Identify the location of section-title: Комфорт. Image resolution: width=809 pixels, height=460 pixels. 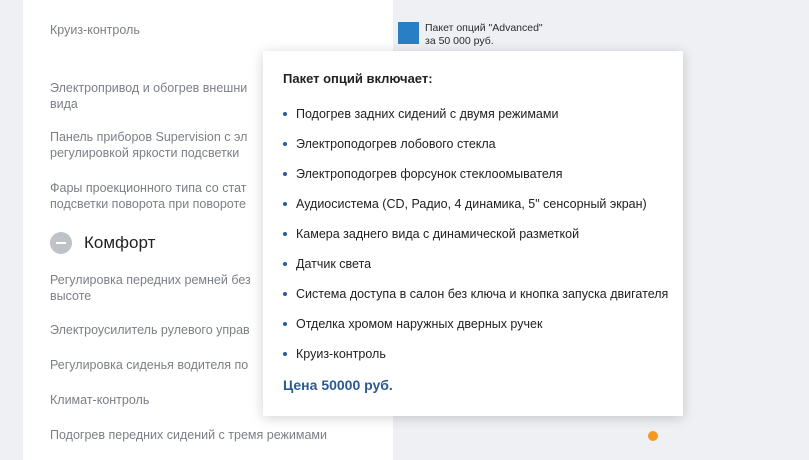
(120, 242).